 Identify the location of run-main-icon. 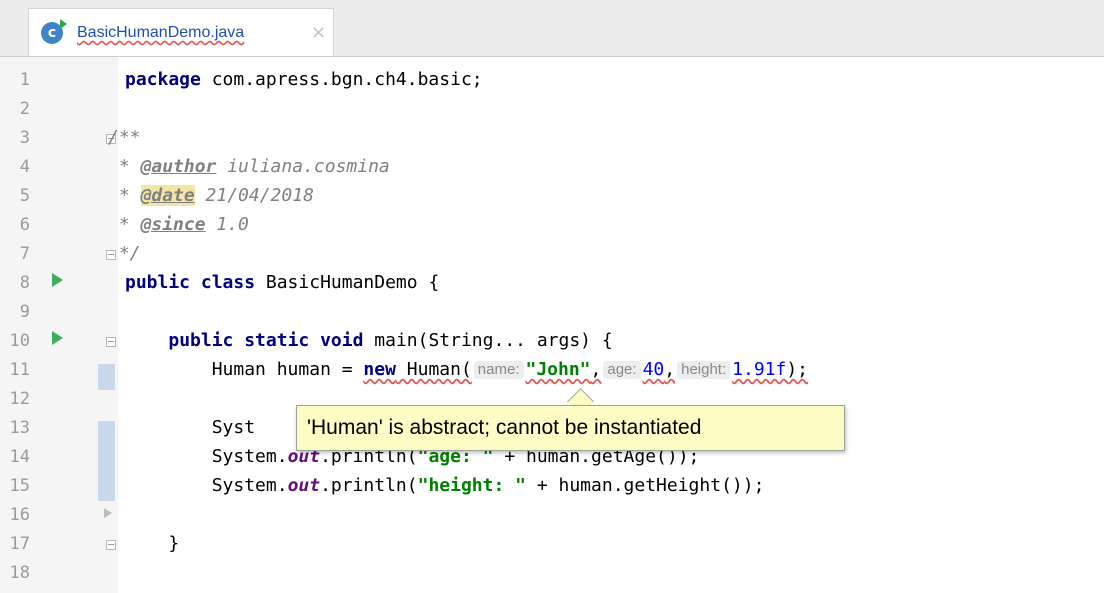
(57, 338).